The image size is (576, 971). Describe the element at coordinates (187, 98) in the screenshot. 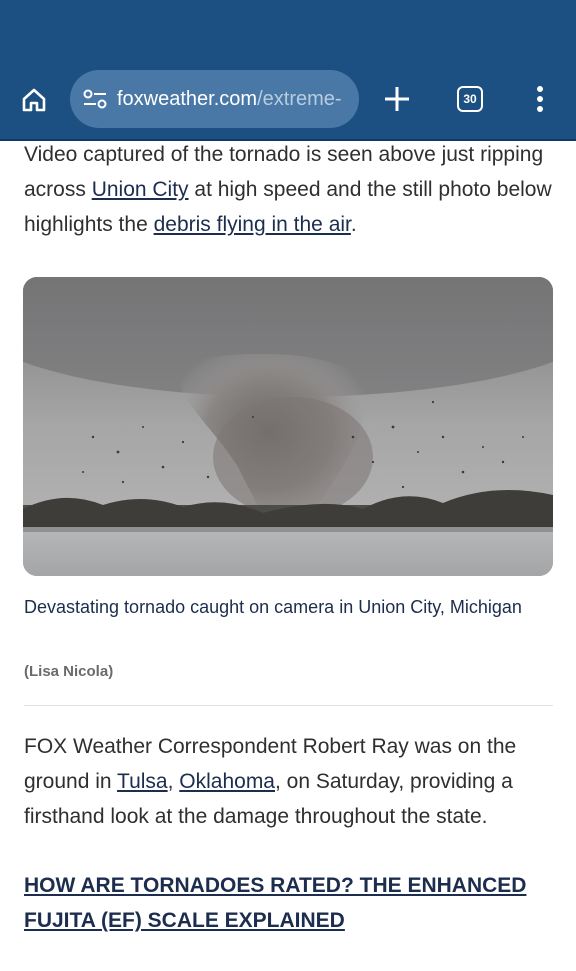

I see `url-domain: foxweather.com` at that location.